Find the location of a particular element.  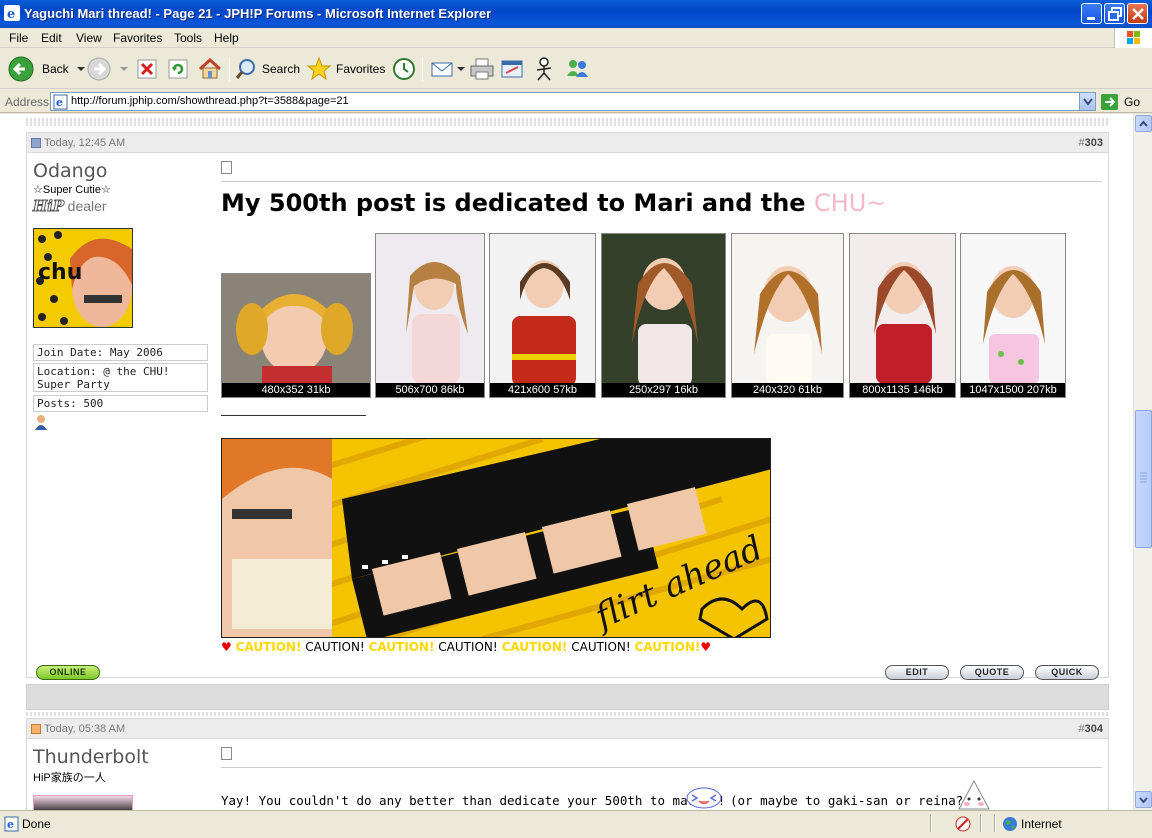

refresh-button is located at coordinates (178, 69).